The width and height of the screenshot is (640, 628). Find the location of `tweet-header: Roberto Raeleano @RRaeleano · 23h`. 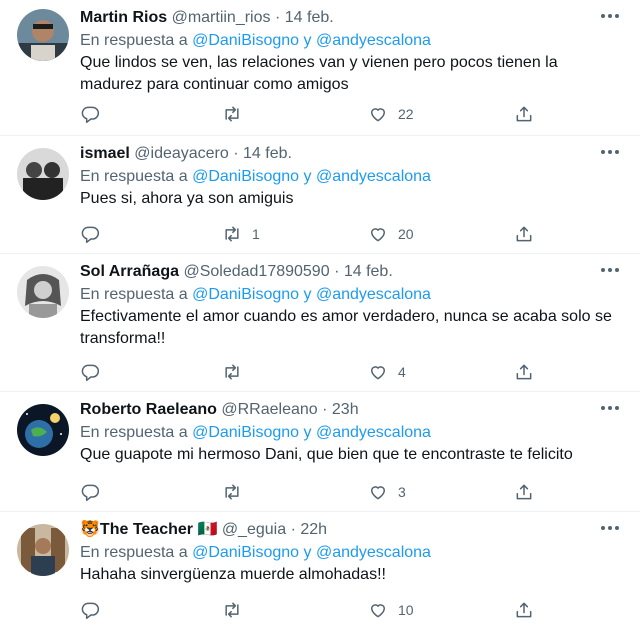

tweet-header: Roberto Raeleano @RRaeleano · 23h is located at coordinates (219, 410).